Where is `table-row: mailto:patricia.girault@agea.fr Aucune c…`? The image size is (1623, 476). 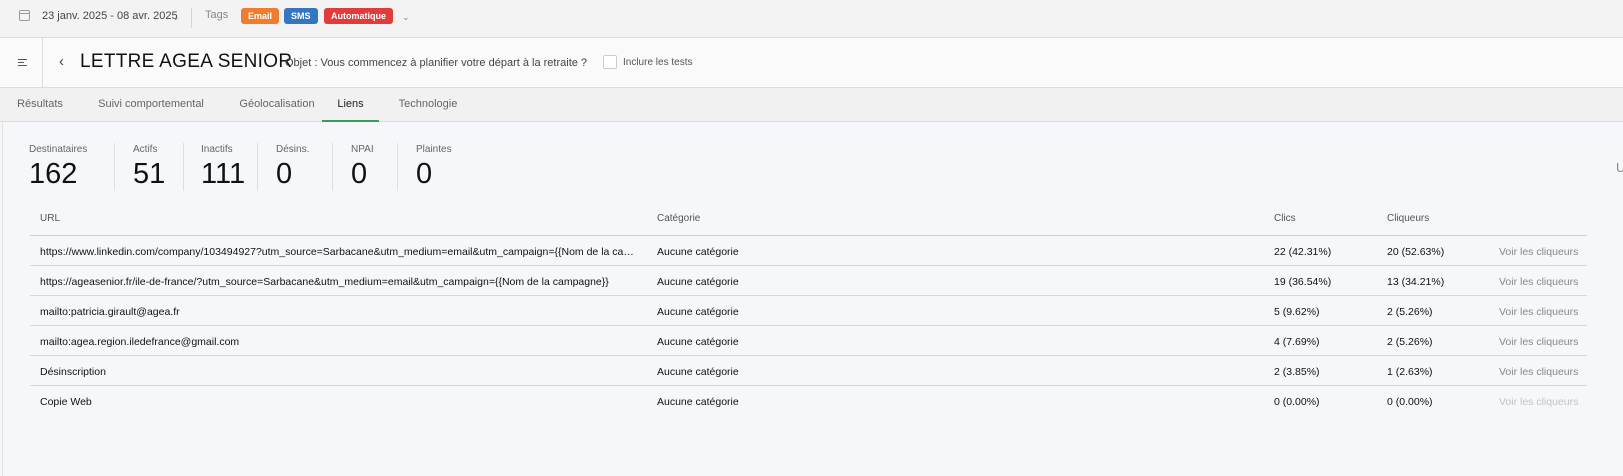 table-row: mailto:patricia.girault@agea.fr Aucune c… is located at coordinates (808, 311).